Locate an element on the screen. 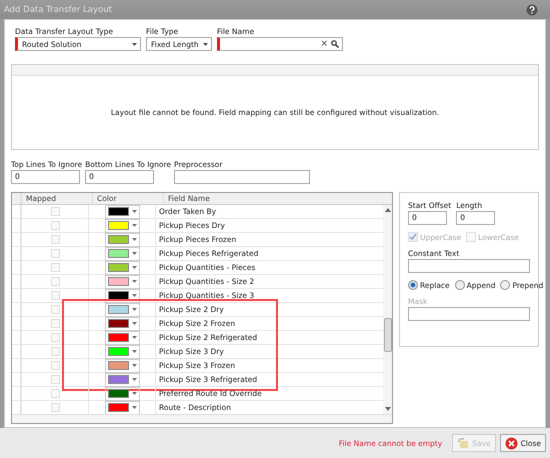 This screenshot has width=550, height=458. search-icon is located at coordinates (335, 44).